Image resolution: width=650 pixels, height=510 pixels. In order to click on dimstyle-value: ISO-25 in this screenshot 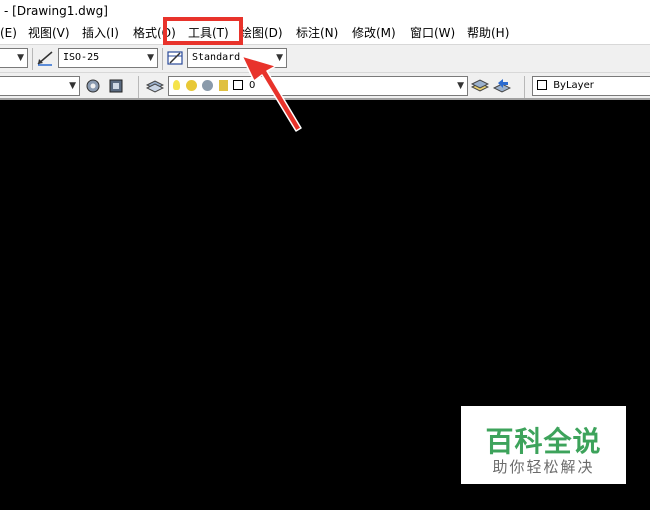, I will do `click(81, 57)`.